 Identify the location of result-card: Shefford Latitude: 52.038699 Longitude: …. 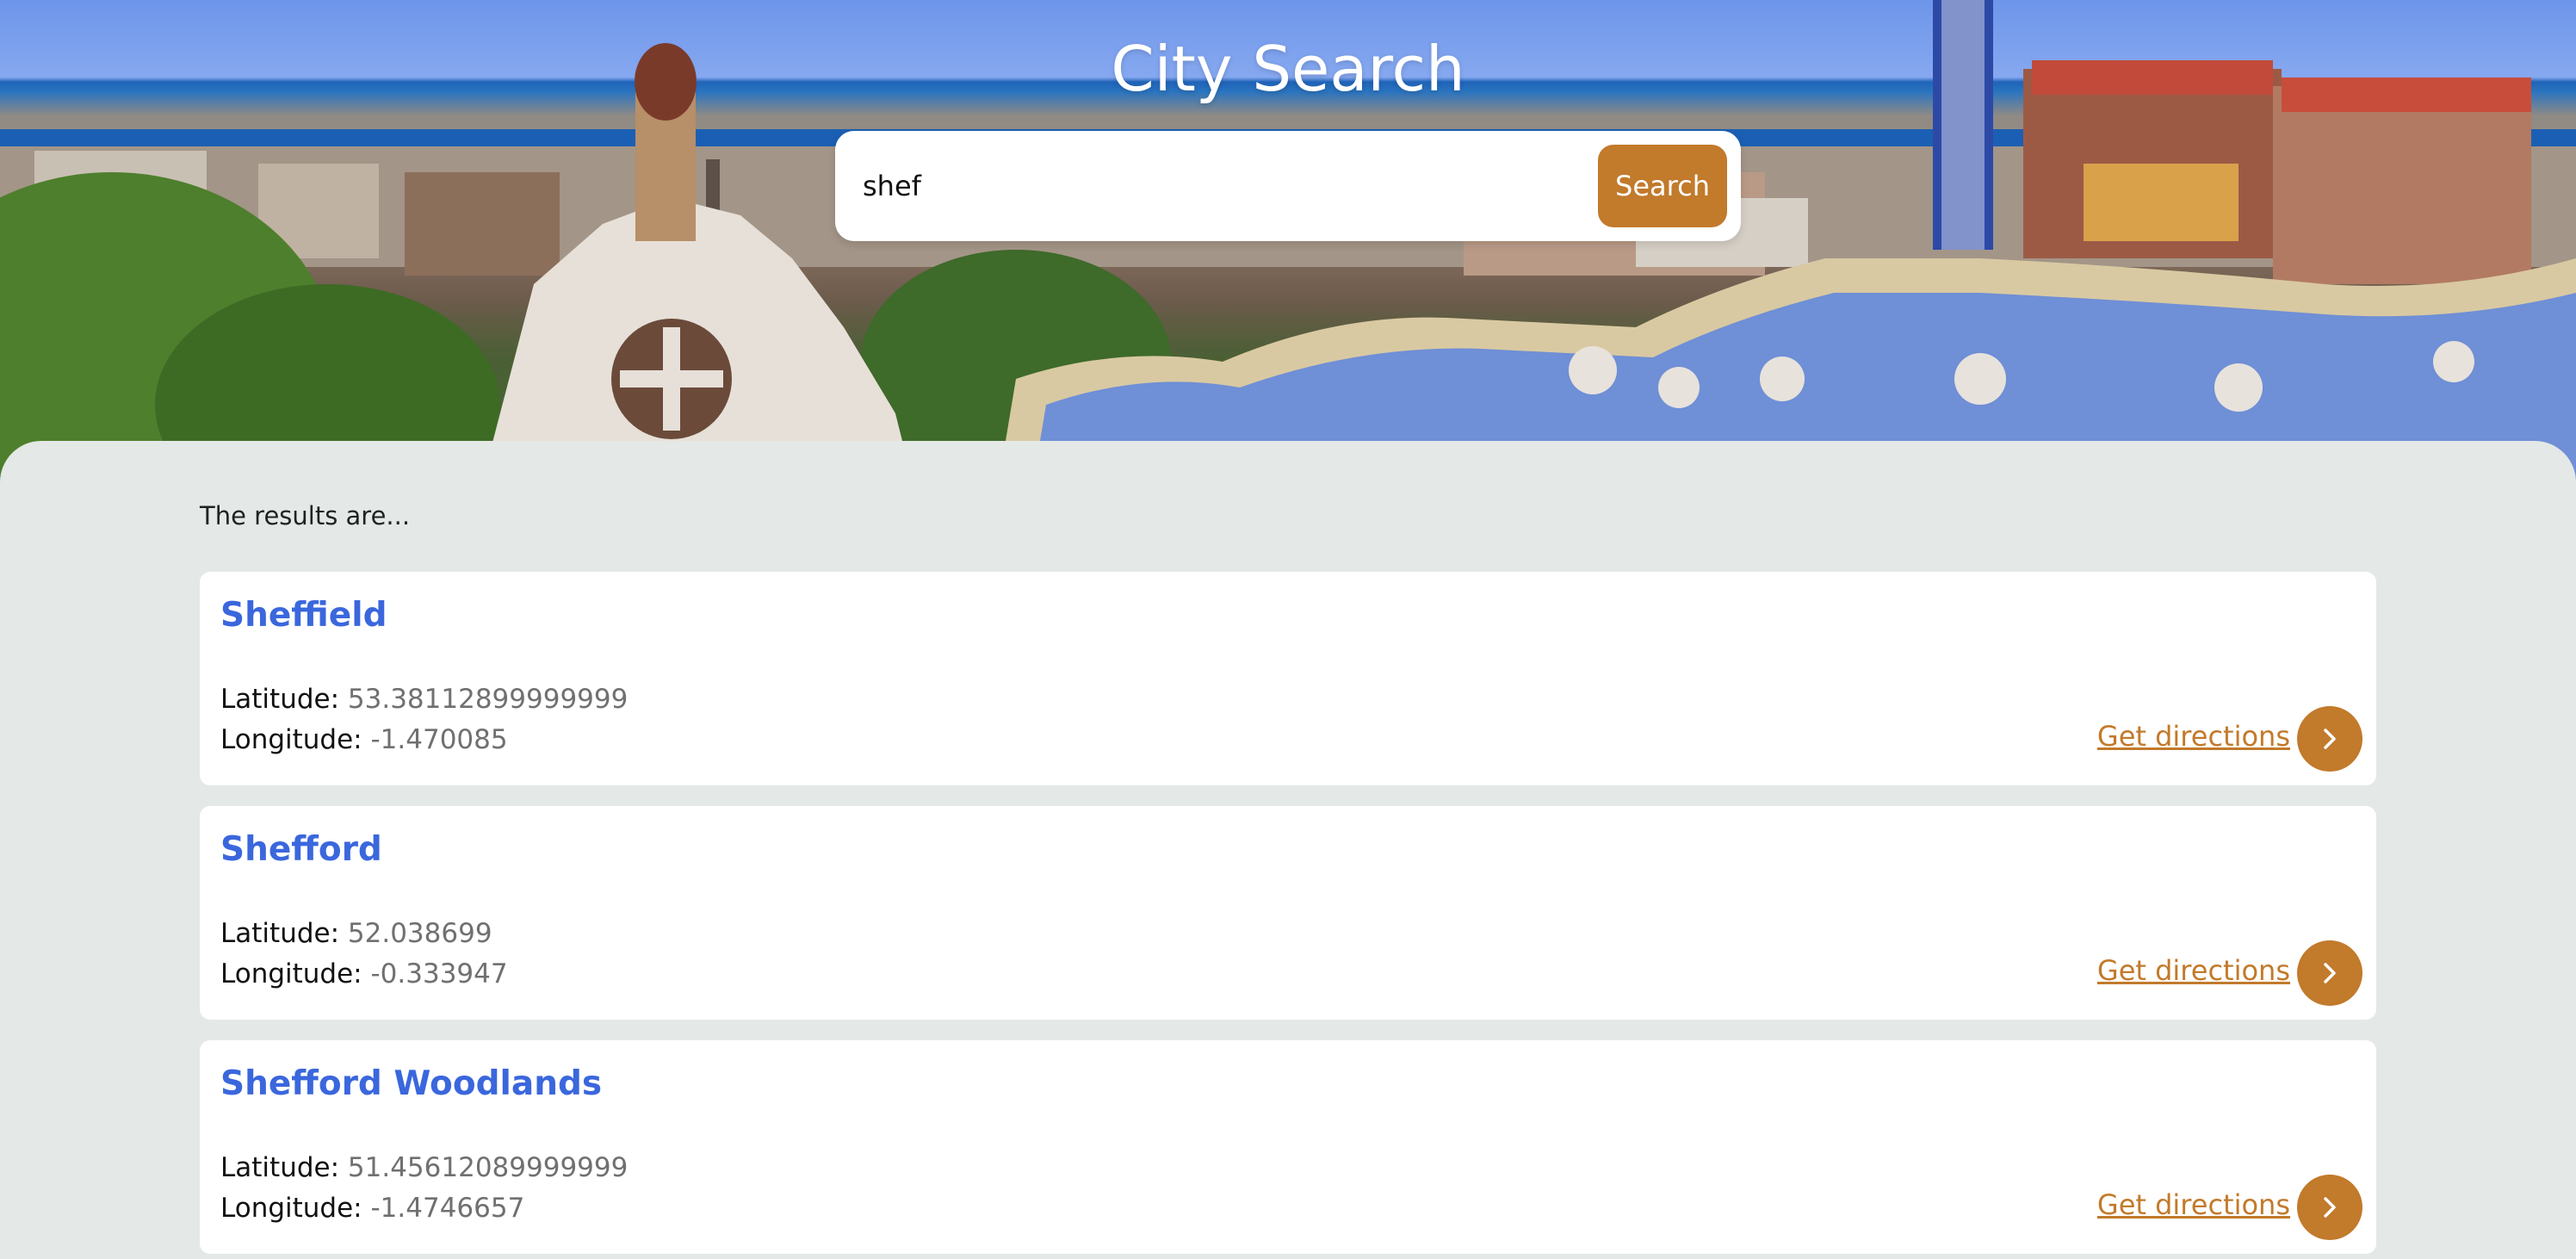
(1288, 913).